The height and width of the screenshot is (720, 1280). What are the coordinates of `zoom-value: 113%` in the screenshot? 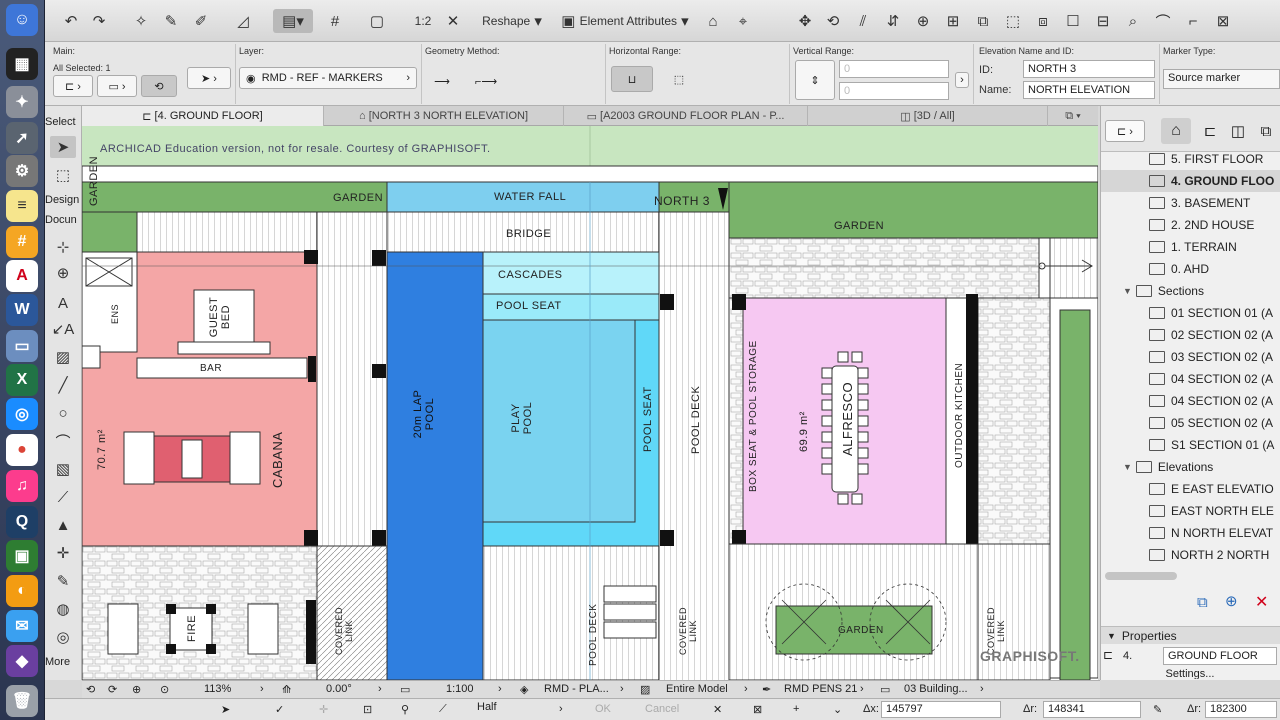 It's located at (217, 689).